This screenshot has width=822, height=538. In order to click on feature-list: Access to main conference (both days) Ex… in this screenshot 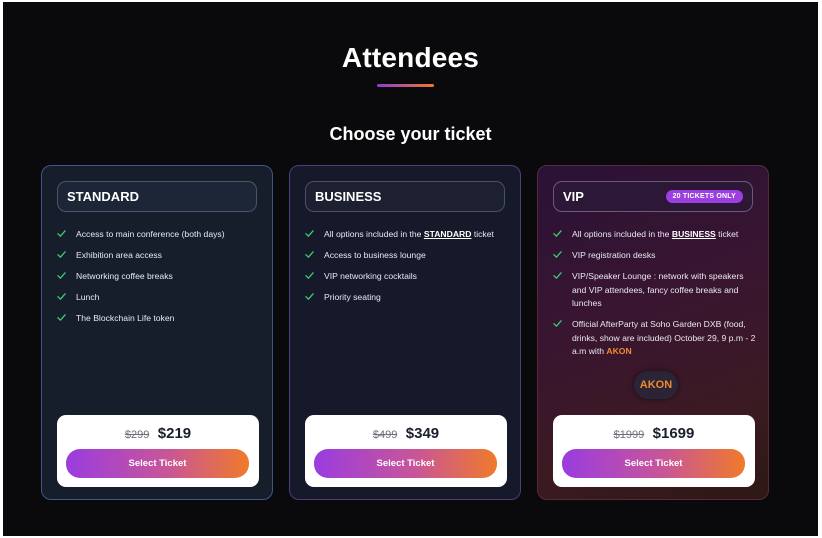, I will do `click(159, 280)`.